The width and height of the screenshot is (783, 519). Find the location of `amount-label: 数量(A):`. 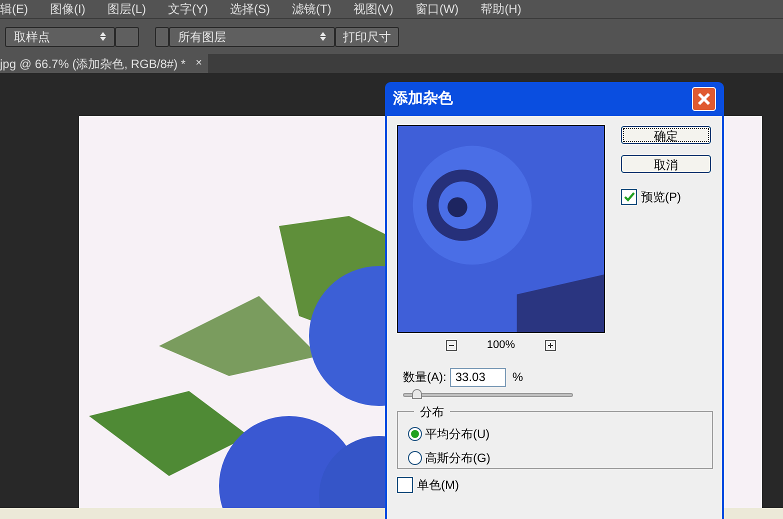

amount-label: 数量(A): is located at coordinates (424, 377).